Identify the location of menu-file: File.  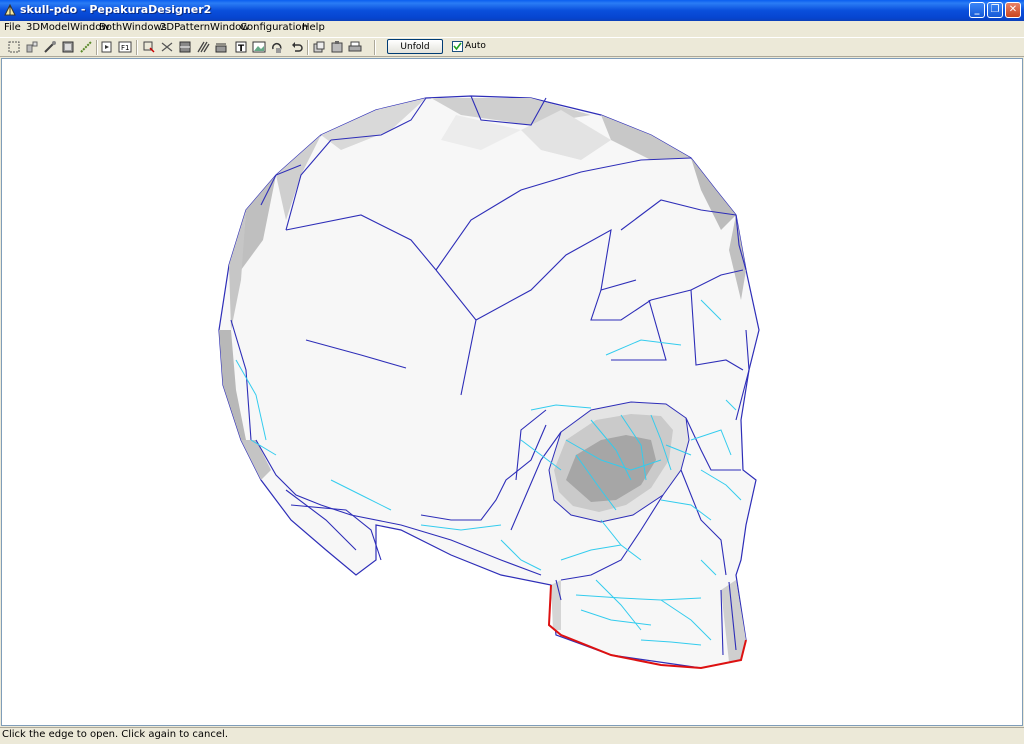
(12, 27).